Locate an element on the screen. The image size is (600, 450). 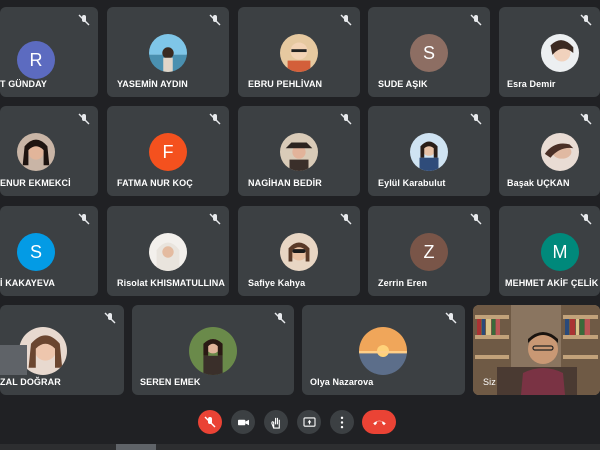
photo-woman-sunglasses-avatar is located at coordinates (299, 252).